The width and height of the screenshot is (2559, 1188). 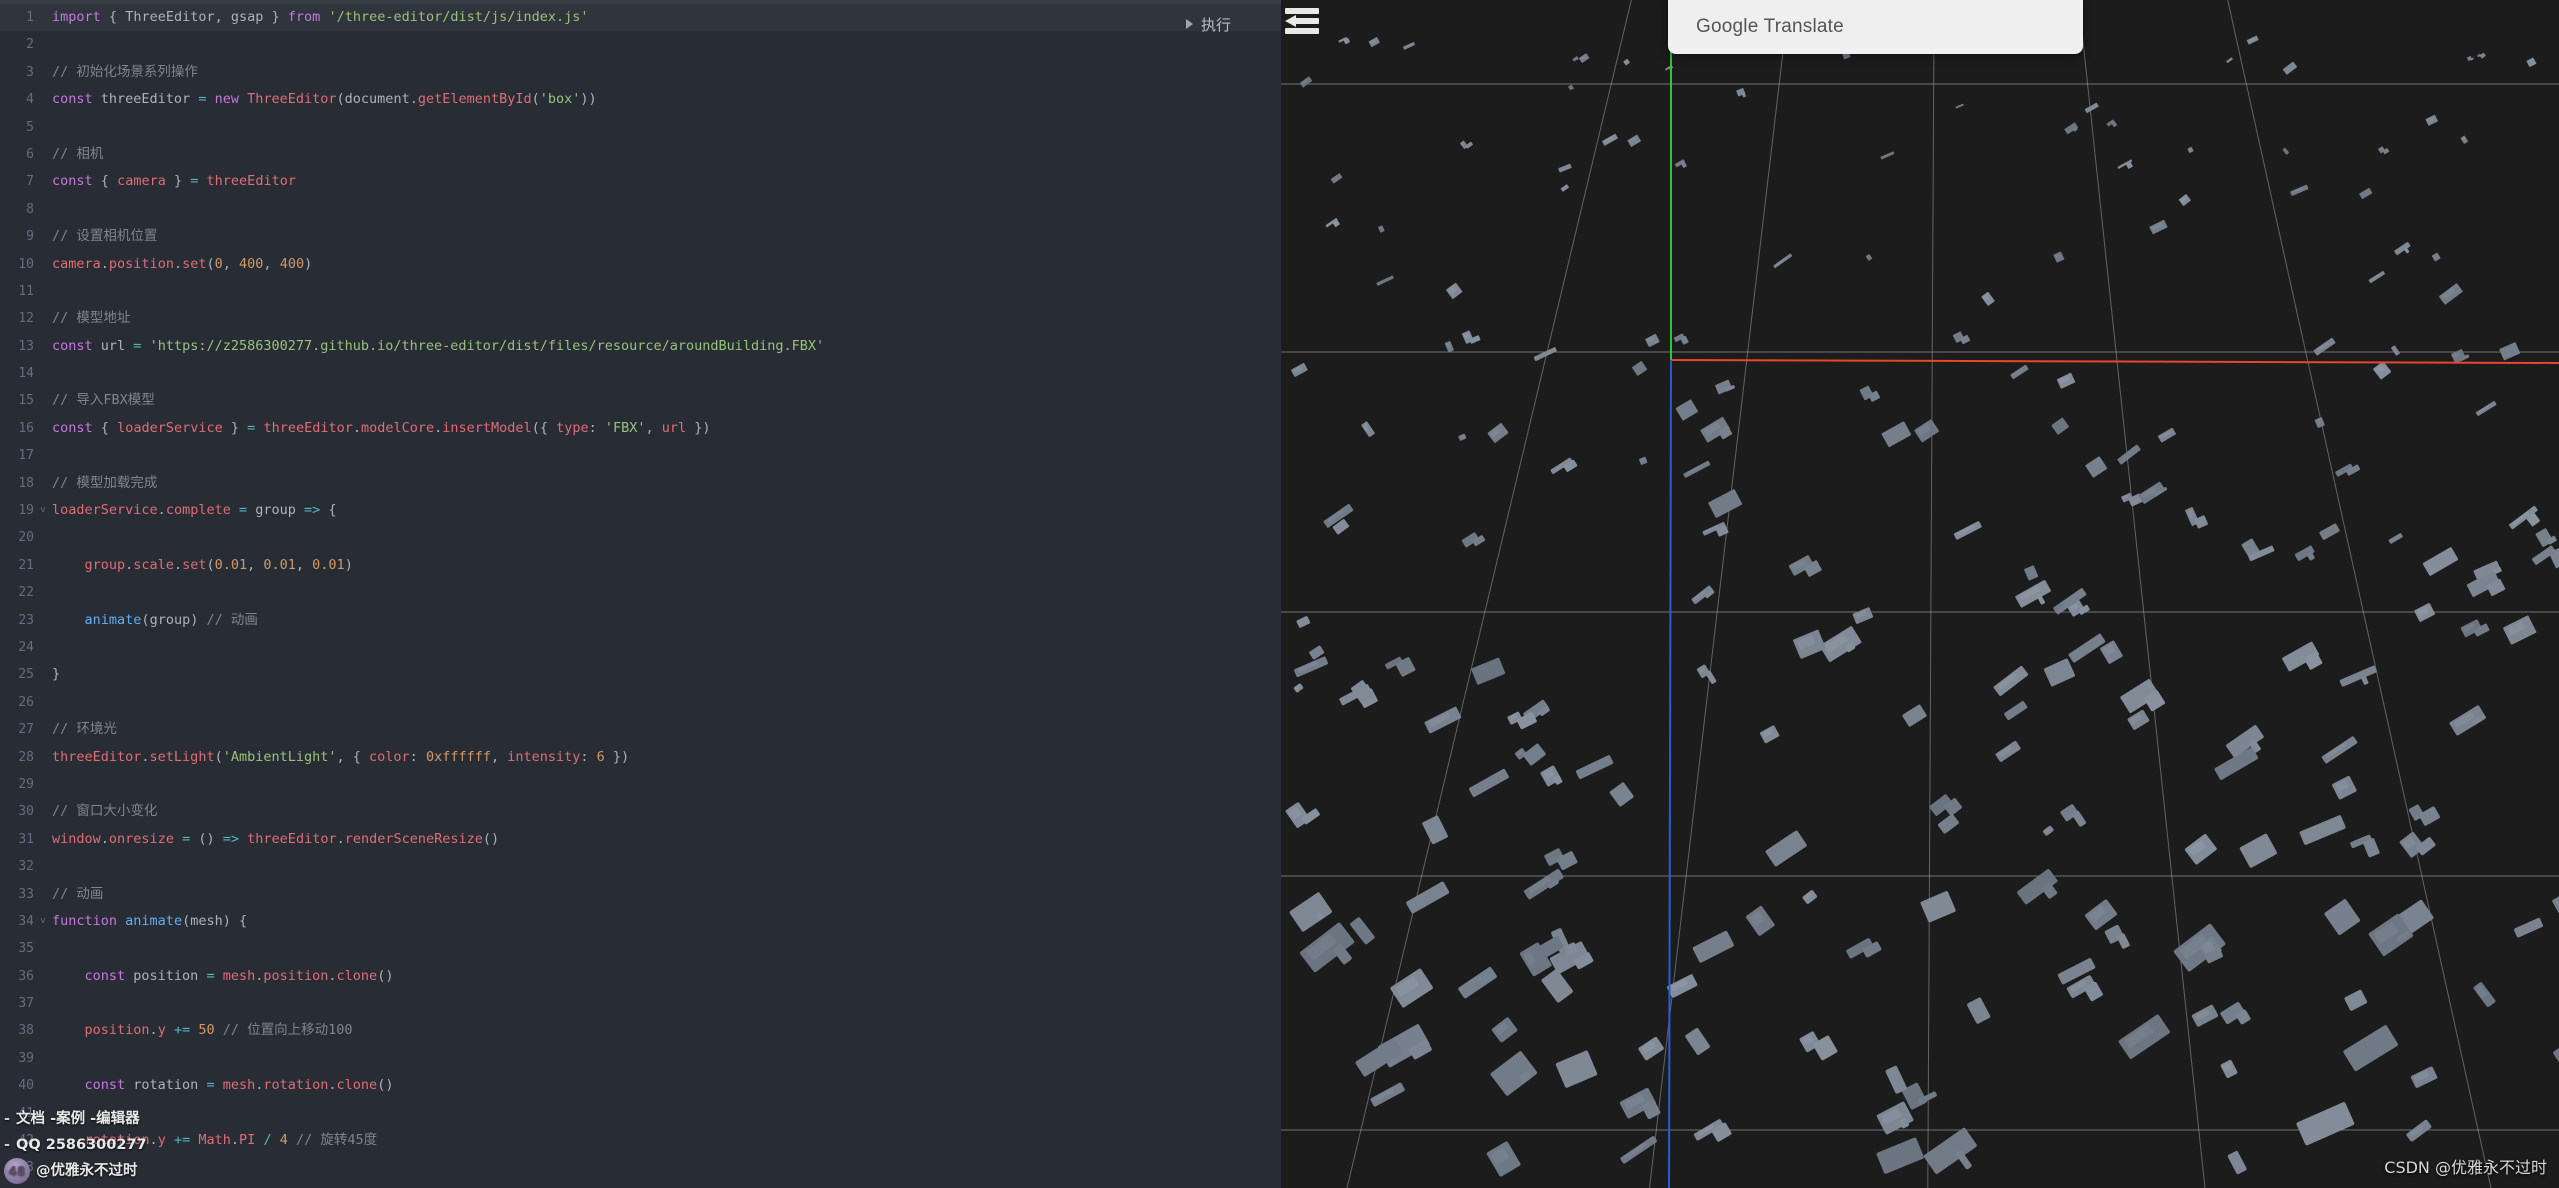 I want to click on code-line: 3 // 初始化场景系列操作, so click(x=640, y=72).